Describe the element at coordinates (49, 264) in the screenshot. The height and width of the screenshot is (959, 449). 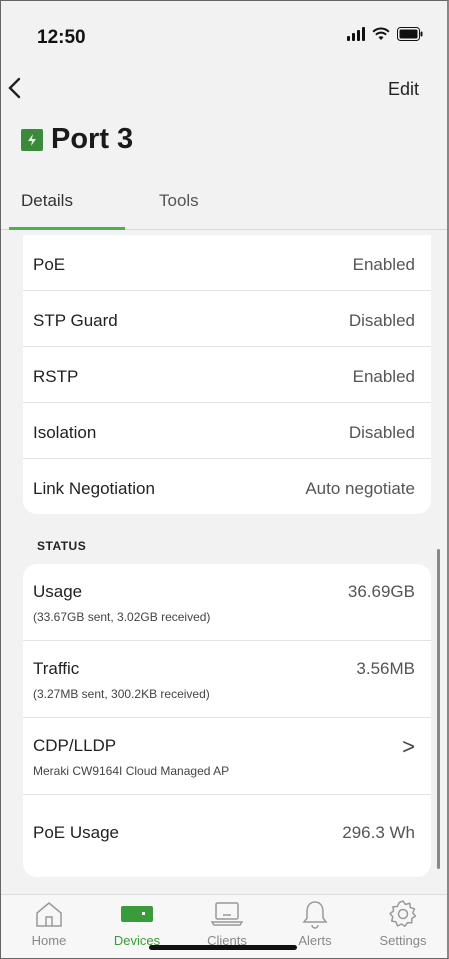
I see `setting-label: PoE` at that location.